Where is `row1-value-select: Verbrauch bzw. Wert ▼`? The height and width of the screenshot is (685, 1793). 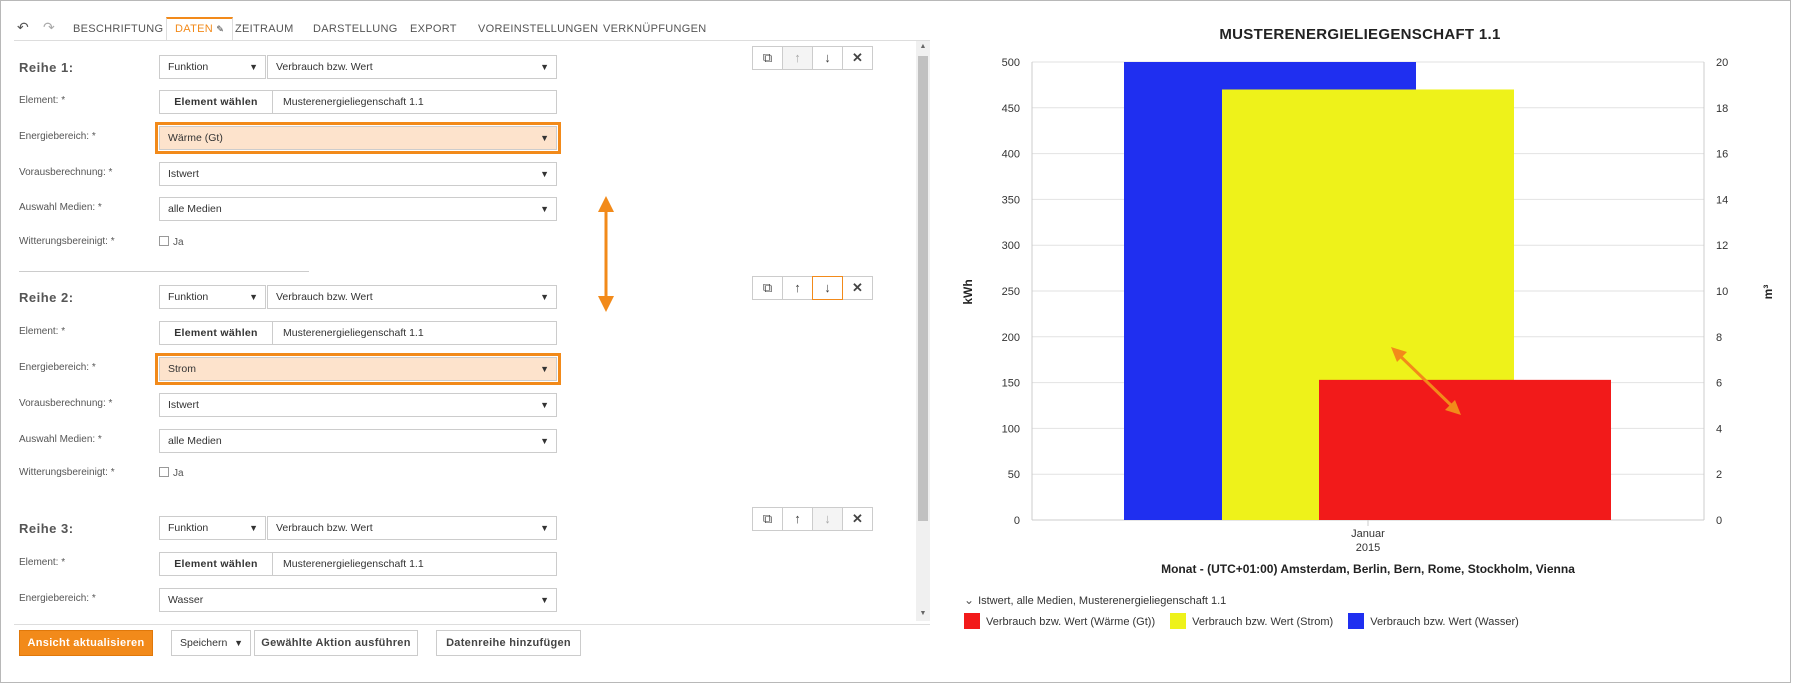 row1-value-select: Verbrauch bzw. Wert ▼ is located at coordinates (412, 67).